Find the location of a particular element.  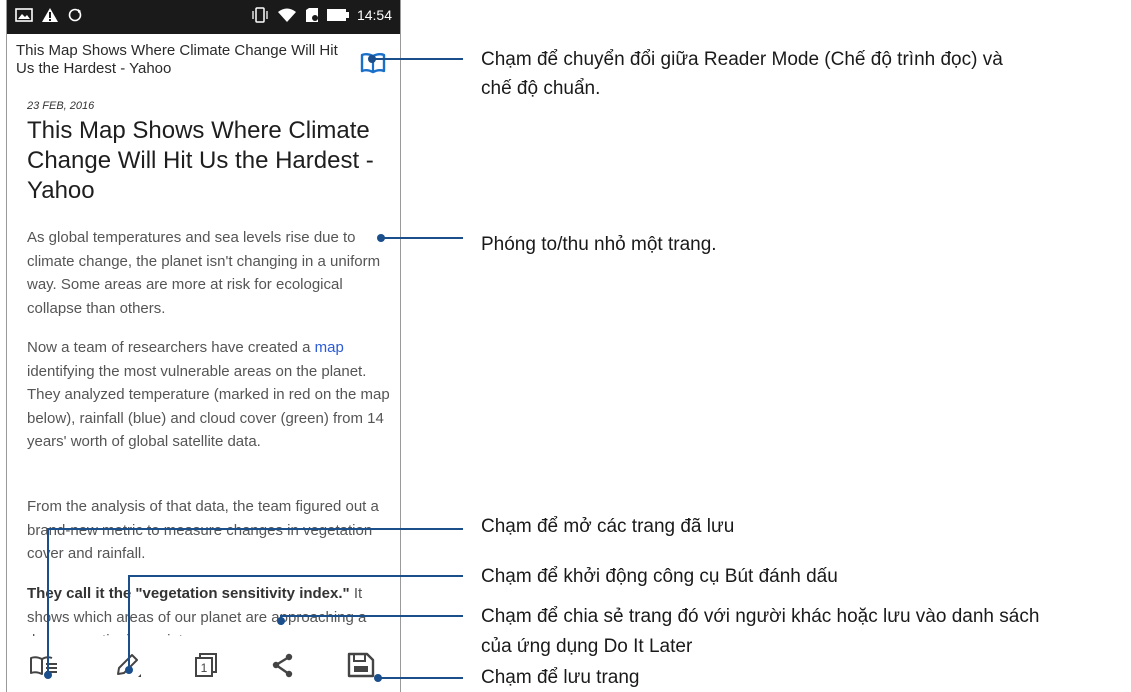

tabs-button: 1 is located at coordinates (206, 665).